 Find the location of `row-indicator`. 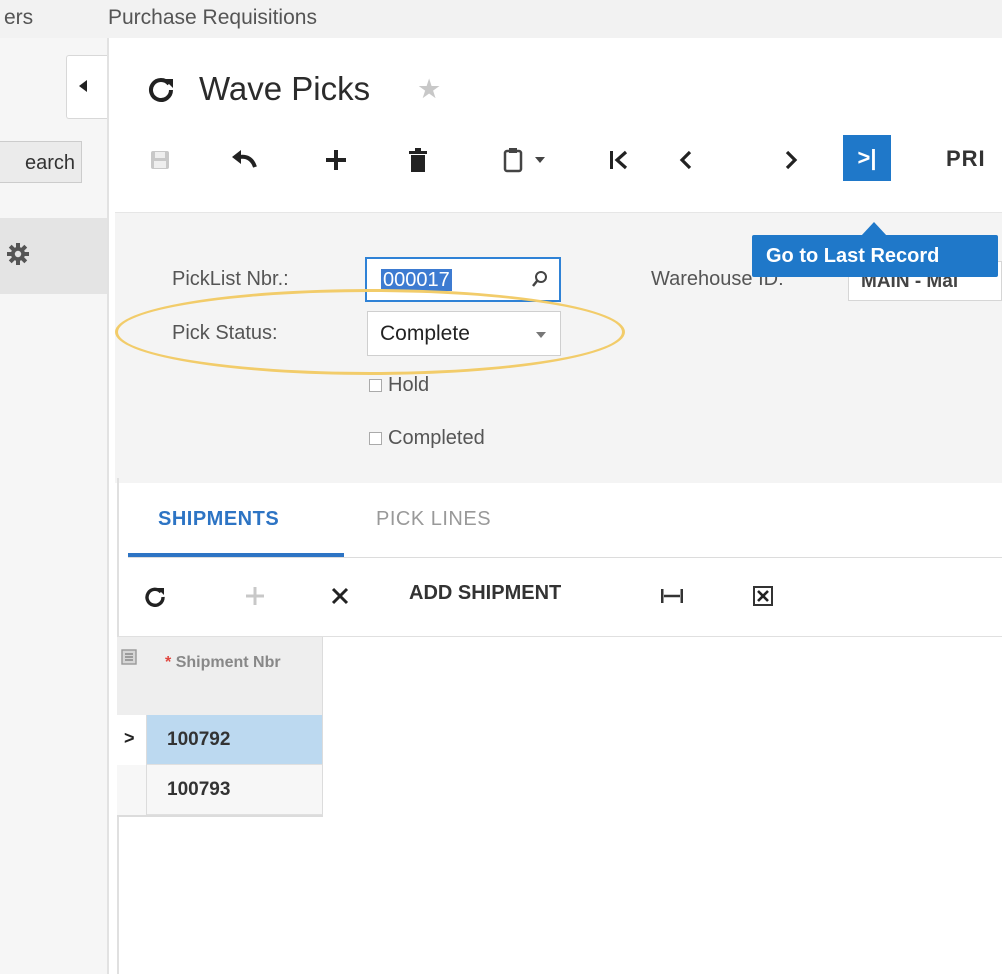

row-indicator is located at coordinates (132, 790).